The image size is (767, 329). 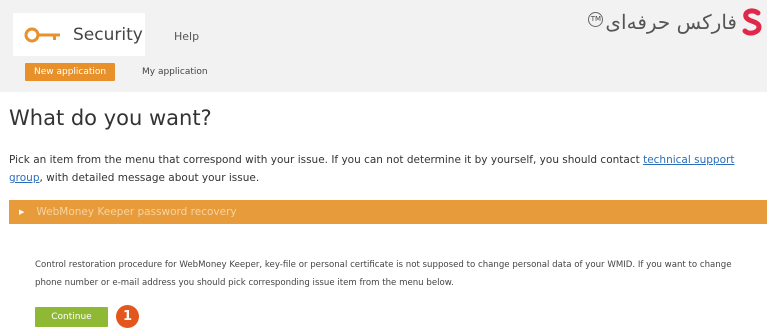 What do you see at coordinates (71, 317) in the screenshot?
I see `continue-button: Continue` at bounding box center [71, 317].